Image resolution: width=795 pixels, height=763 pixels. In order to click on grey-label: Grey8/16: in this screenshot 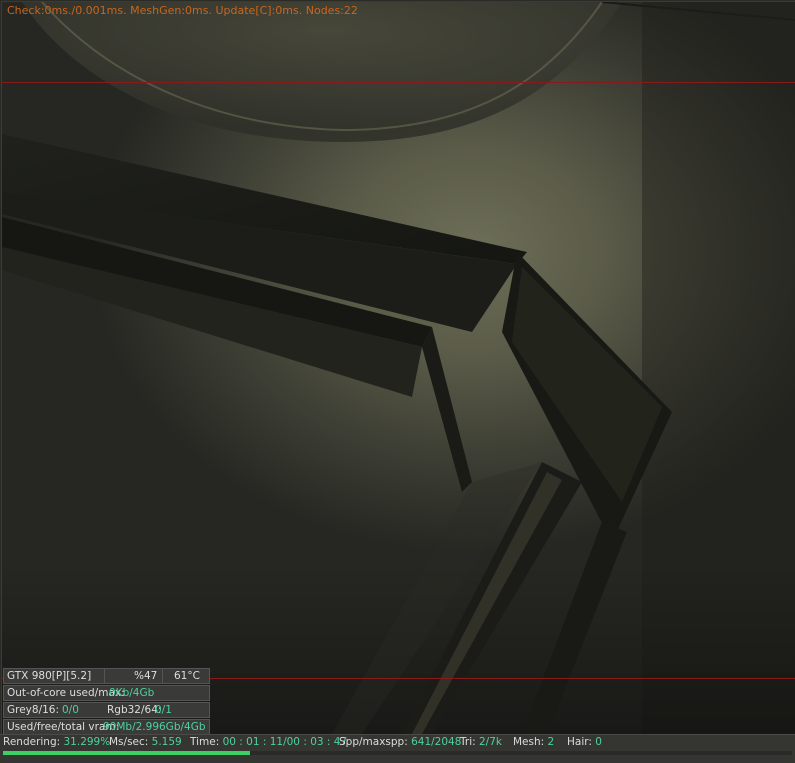, I will do `click(33, 710)`.